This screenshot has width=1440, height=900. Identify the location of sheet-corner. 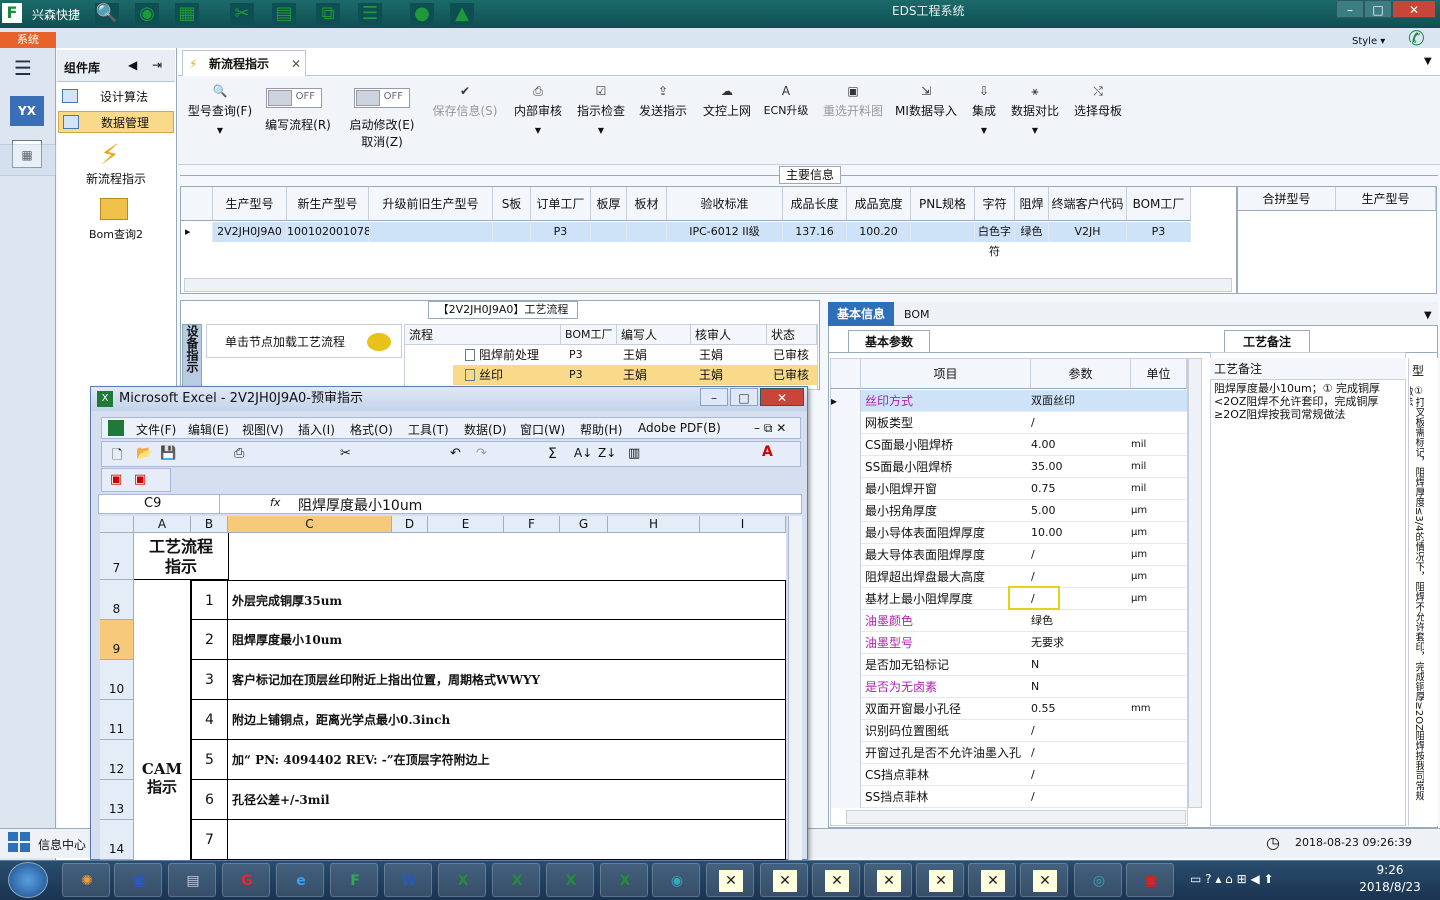
(117, 524).